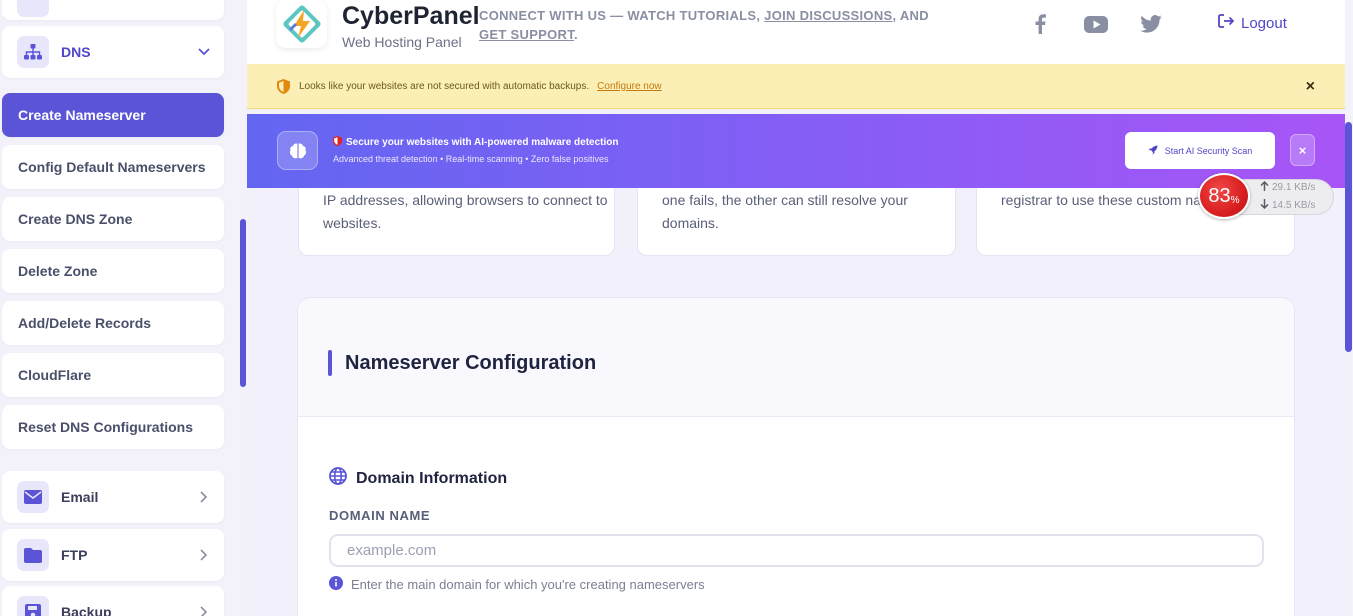 The image size is (1353, 616). What do you see at coordinates (86, 610) in the screenshot?
I see `sidebar-item-label: Backup` at bounding box center [86, 610].